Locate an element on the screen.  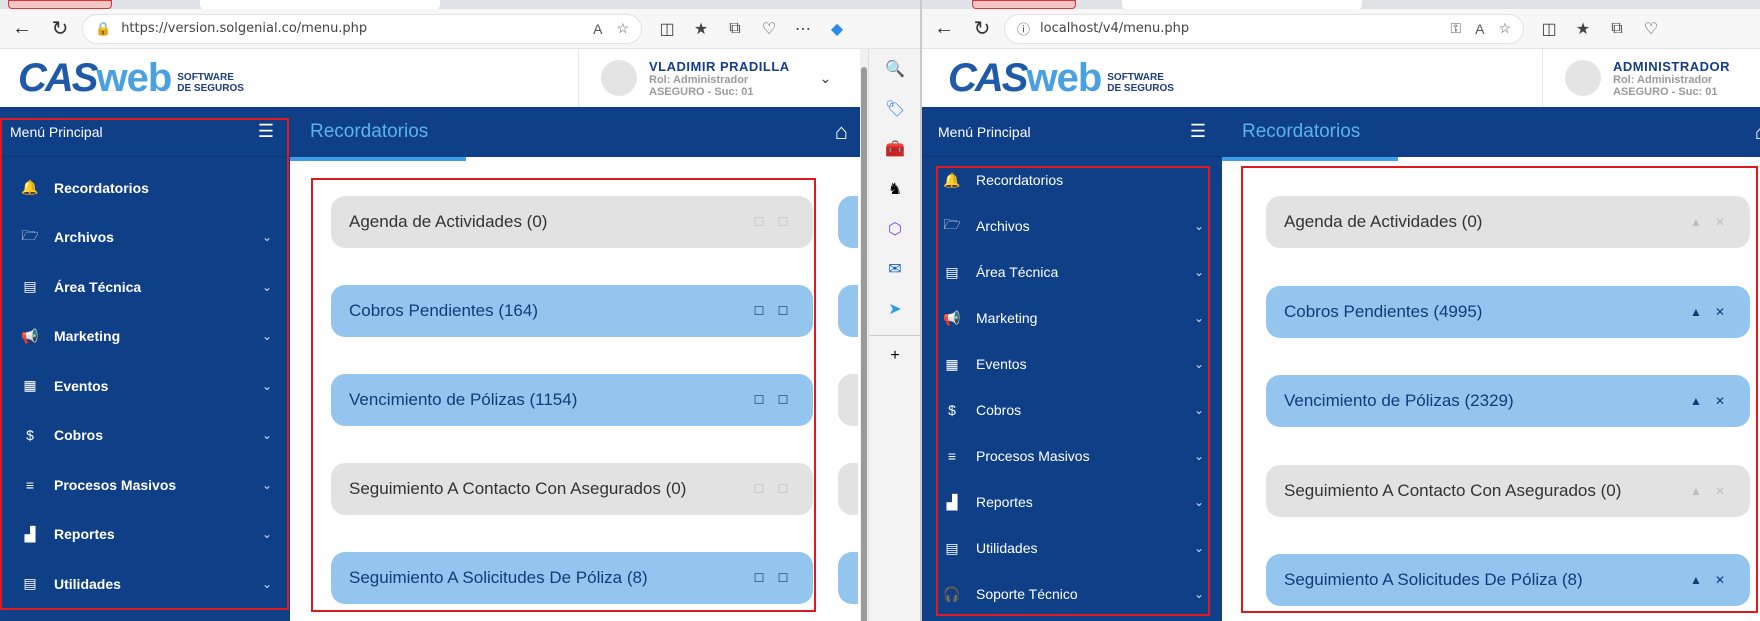
more-menu-icon: ⋯ is located at coordinates (803, 29).